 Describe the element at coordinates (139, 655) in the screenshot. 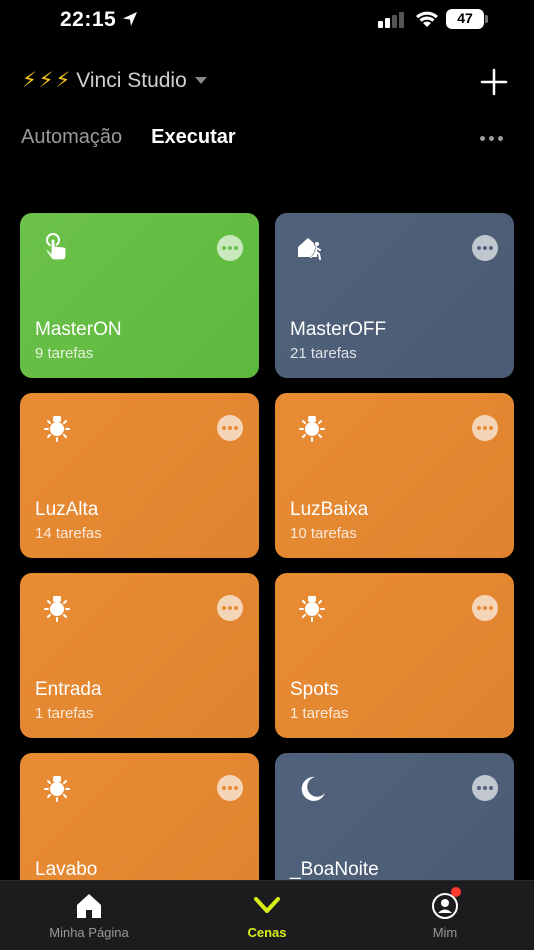

I see `scene-card: Entrada 1 tarefas` at that location.